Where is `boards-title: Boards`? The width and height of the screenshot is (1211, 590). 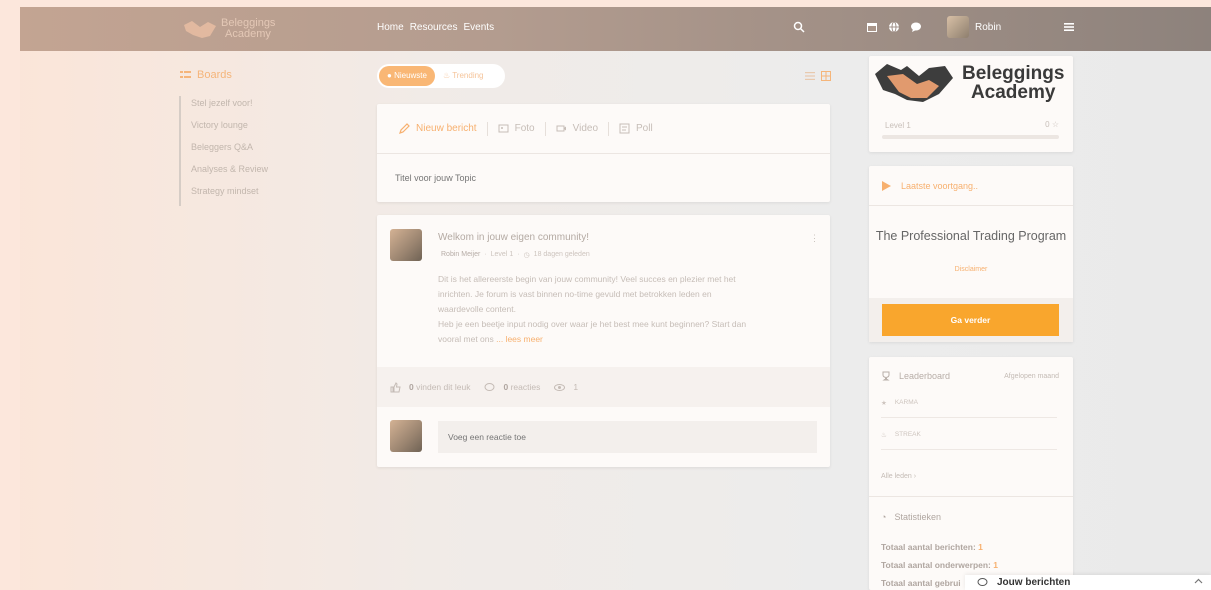 boards-title: Boards is located at coordinates (214, 75).